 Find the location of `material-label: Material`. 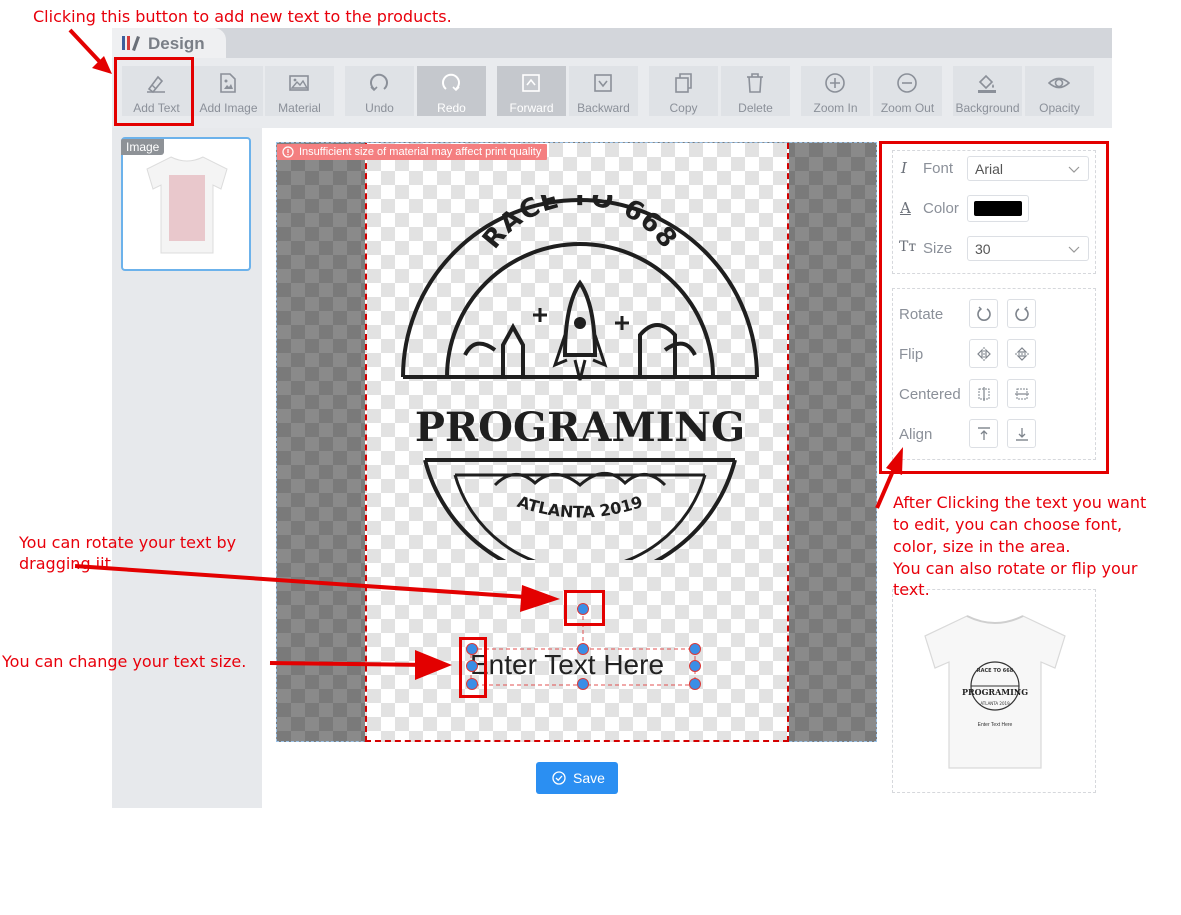

material-label: Material is located at coordinates (299, 108).